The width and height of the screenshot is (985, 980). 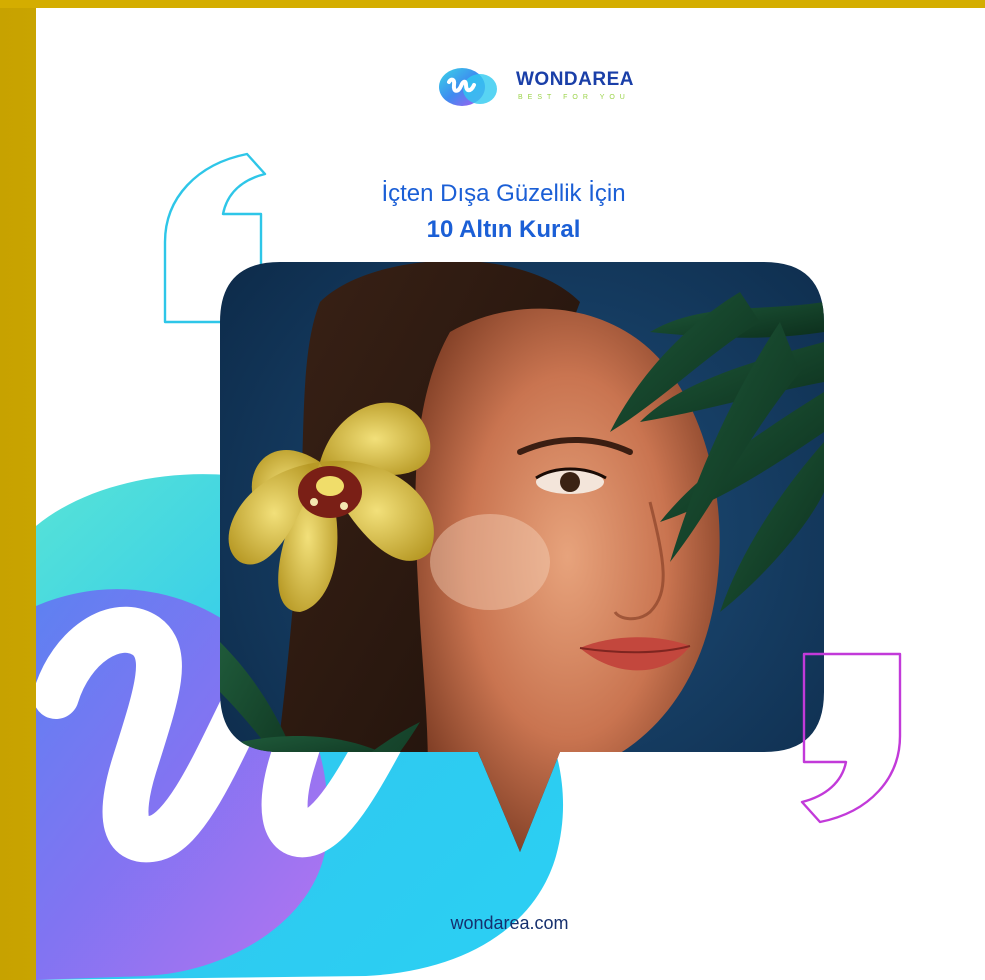 I want to click on website-url: wondarea.com, so click(x=510, y=923).